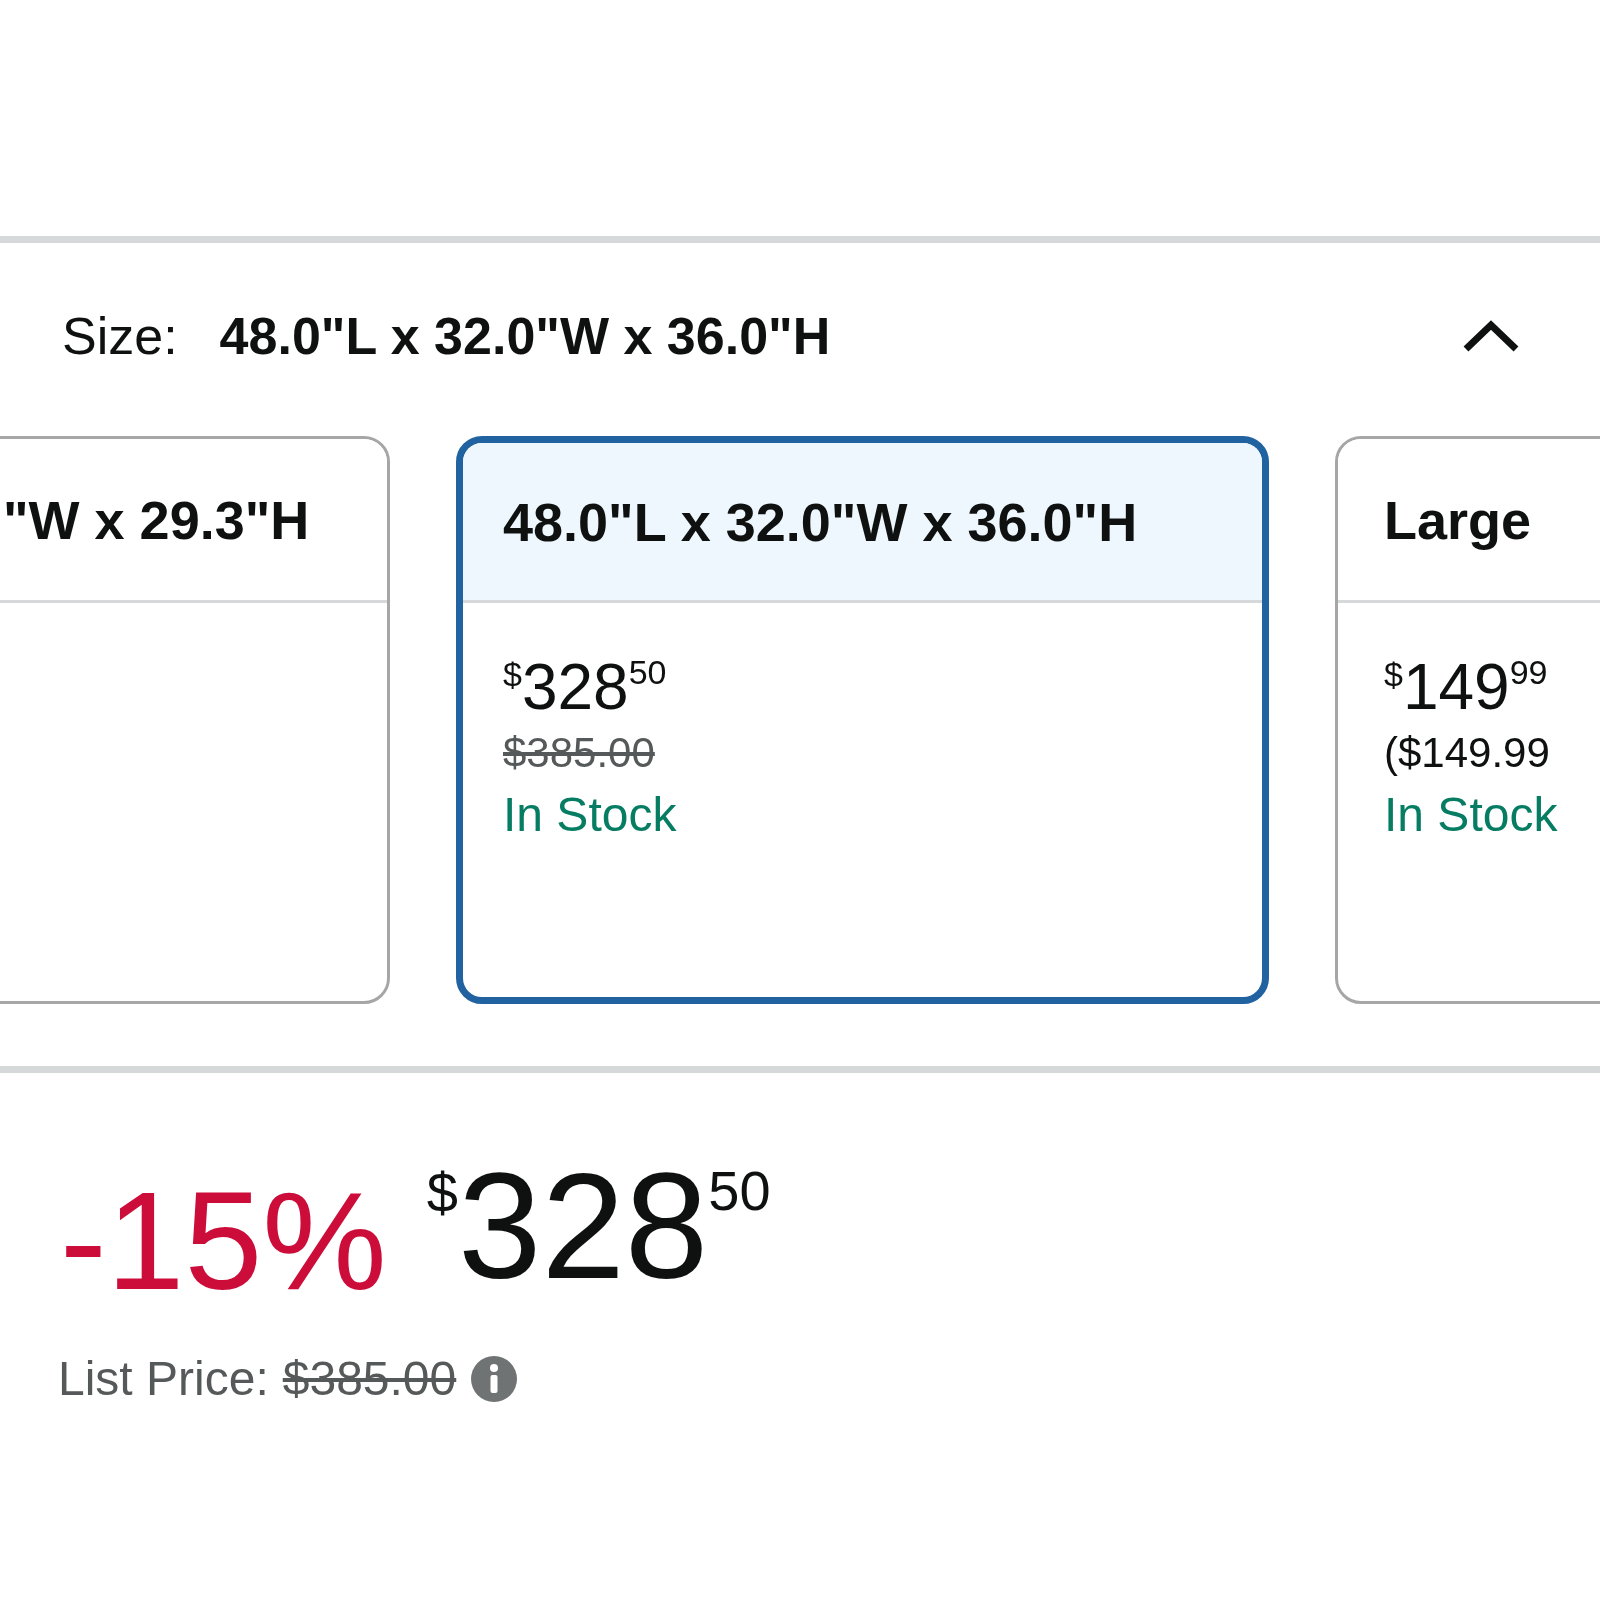 The image size is (1600, 1600). I want to click on was-price: $385.00, so click(579, 753).